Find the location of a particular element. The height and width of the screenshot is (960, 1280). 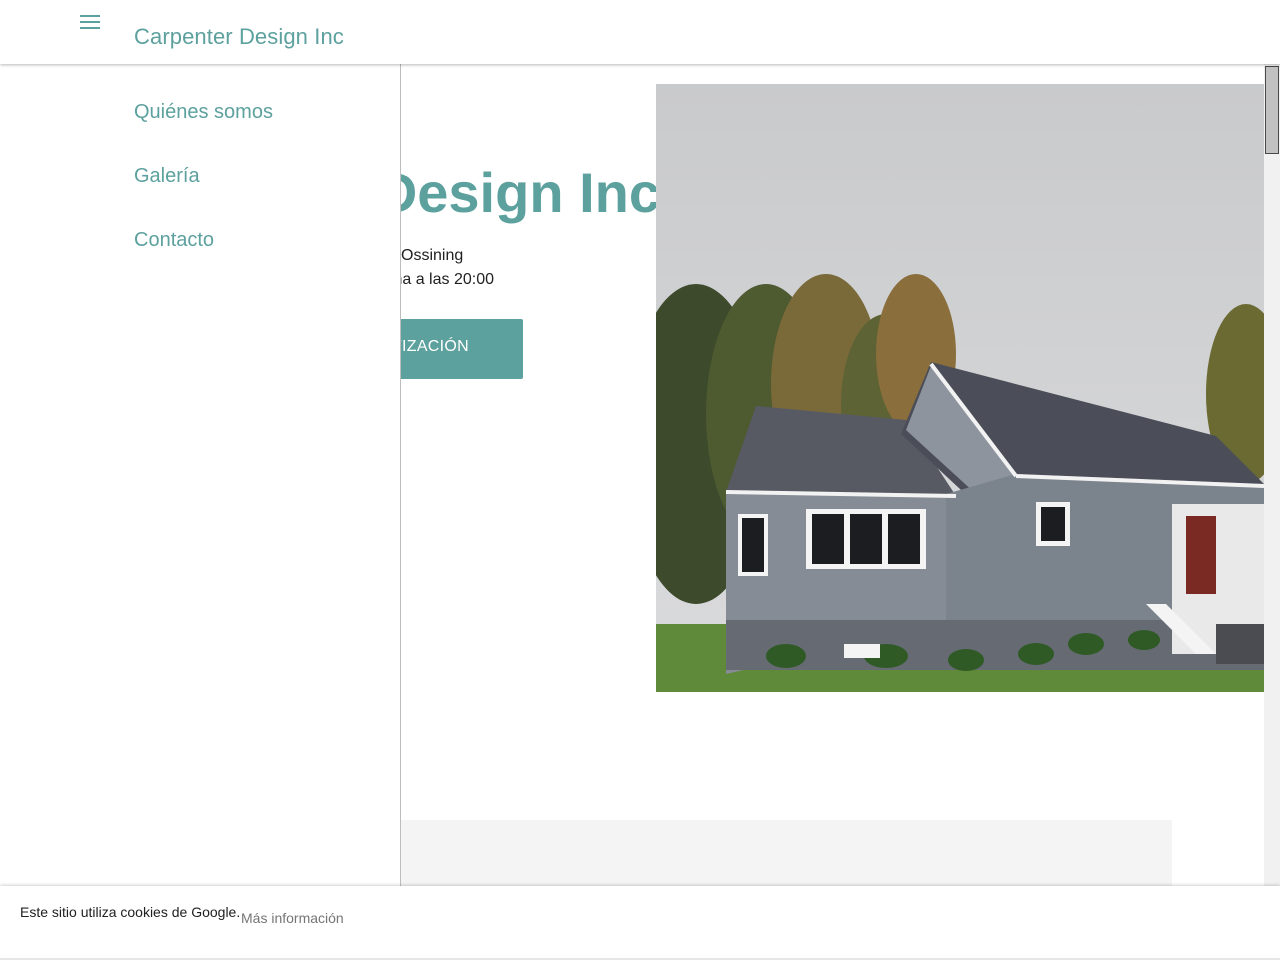

drawer-item-contacto: Contacto is located at coordinates (174, 240).